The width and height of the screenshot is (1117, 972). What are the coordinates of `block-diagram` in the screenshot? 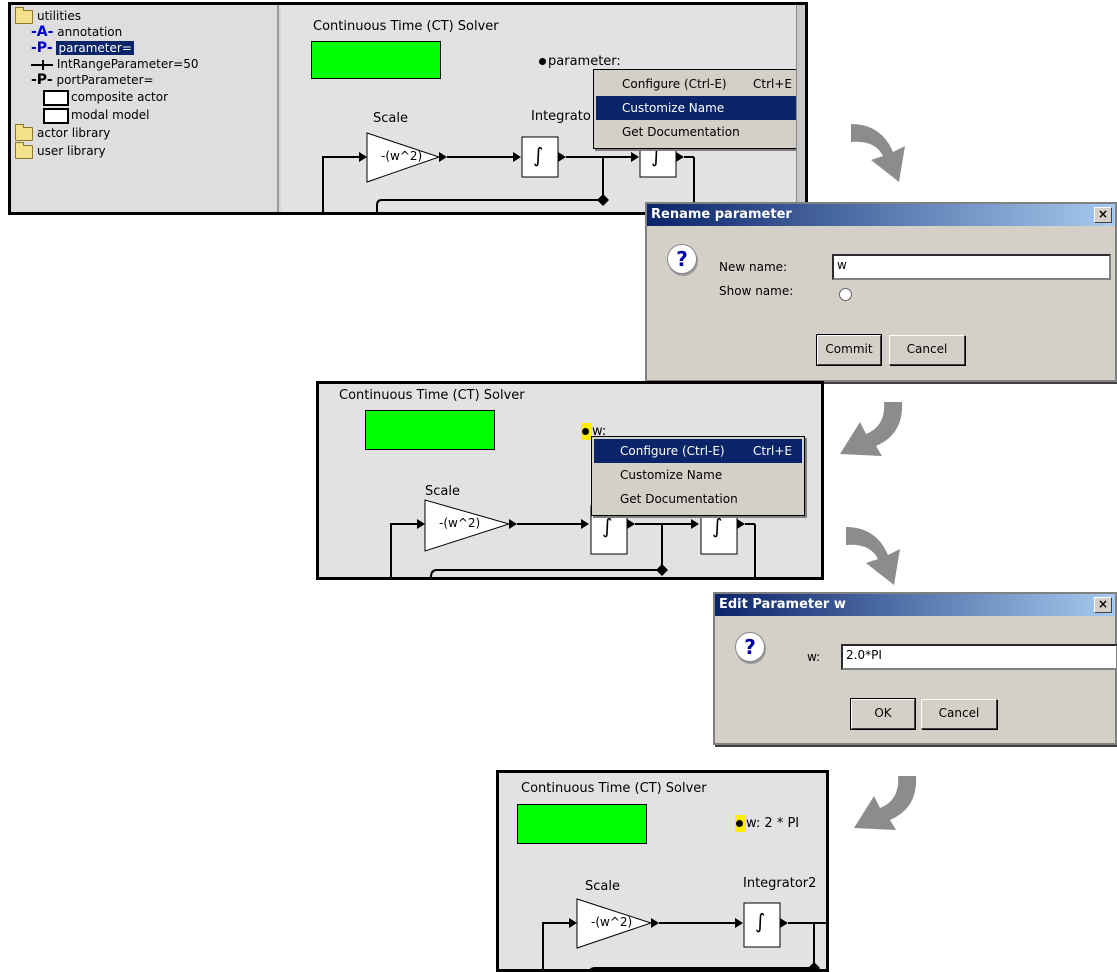 It's located at (684, 933).